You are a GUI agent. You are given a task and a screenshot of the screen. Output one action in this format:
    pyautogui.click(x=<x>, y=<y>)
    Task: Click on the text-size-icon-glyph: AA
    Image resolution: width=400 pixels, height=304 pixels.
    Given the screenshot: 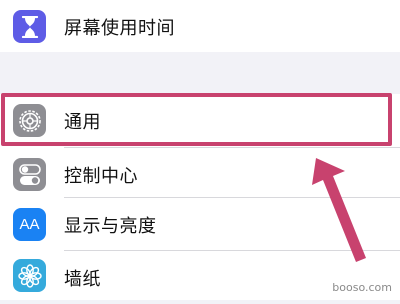 What is the action you would take?
    pyautogui.click(x=29, y=224)
    